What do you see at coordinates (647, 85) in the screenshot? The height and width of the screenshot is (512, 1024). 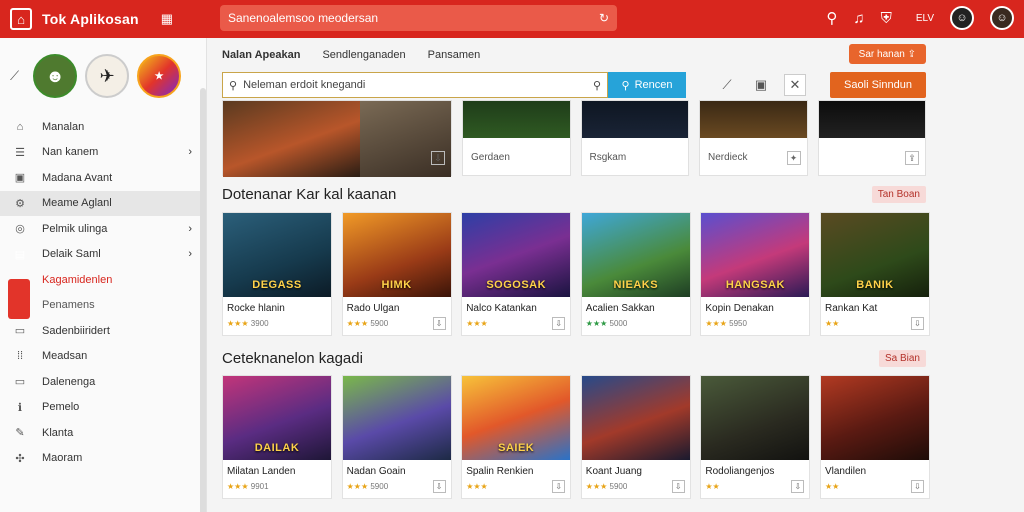 I see `search-button: ⚲ Rencen` at bounding box center [647, 85].